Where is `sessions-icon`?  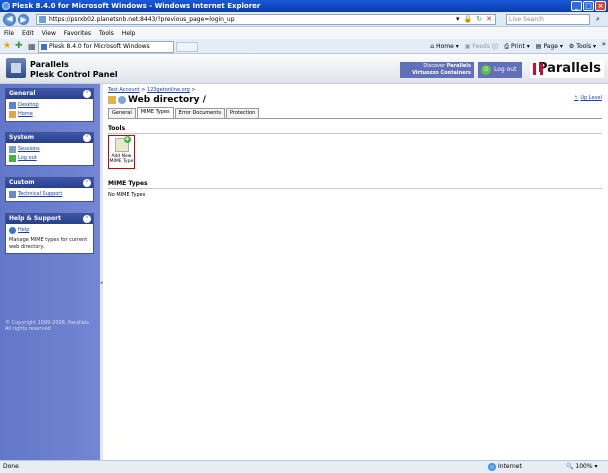
sessions-icon is located at coordinates (12, 149).